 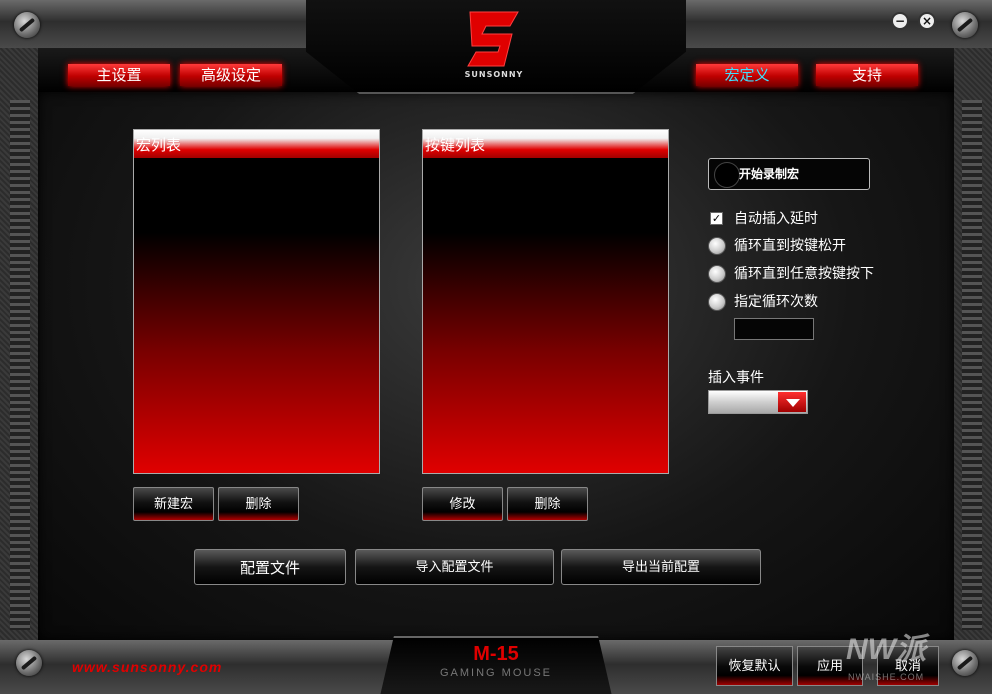 I want to click on record-icon, so click(x=727, y=175).